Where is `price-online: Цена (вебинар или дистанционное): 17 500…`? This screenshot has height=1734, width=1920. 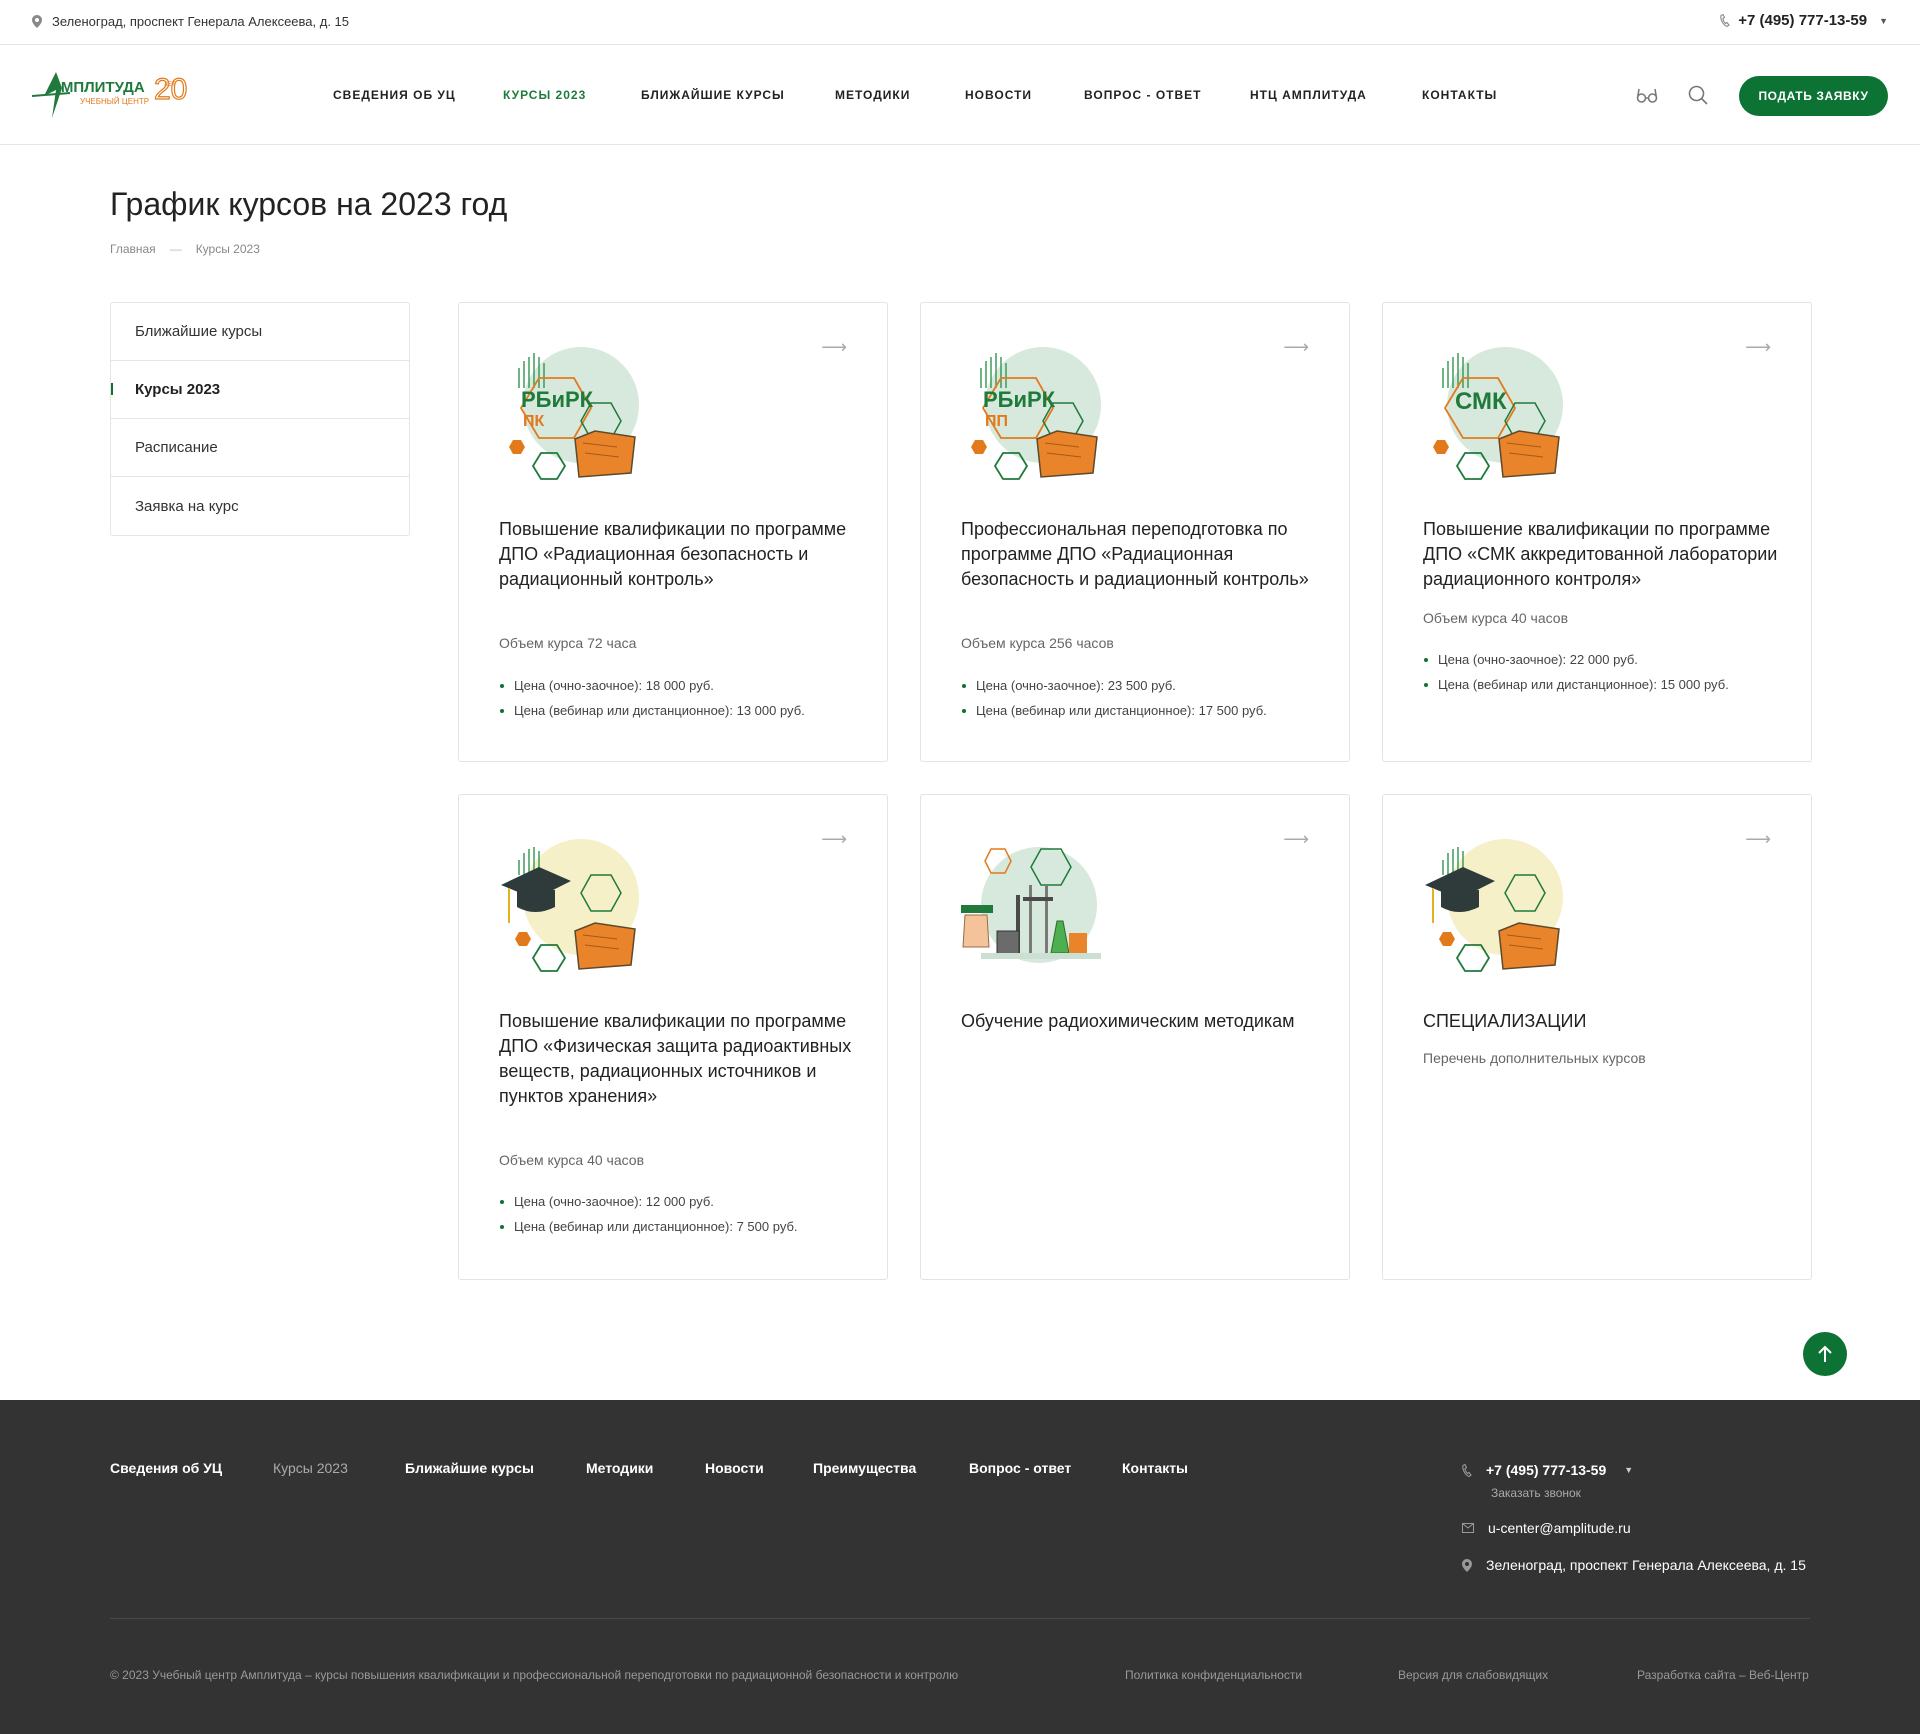 price-online: Цена (вебинар или дистанционное): 17 500… is located at coordinates (1114, 710).